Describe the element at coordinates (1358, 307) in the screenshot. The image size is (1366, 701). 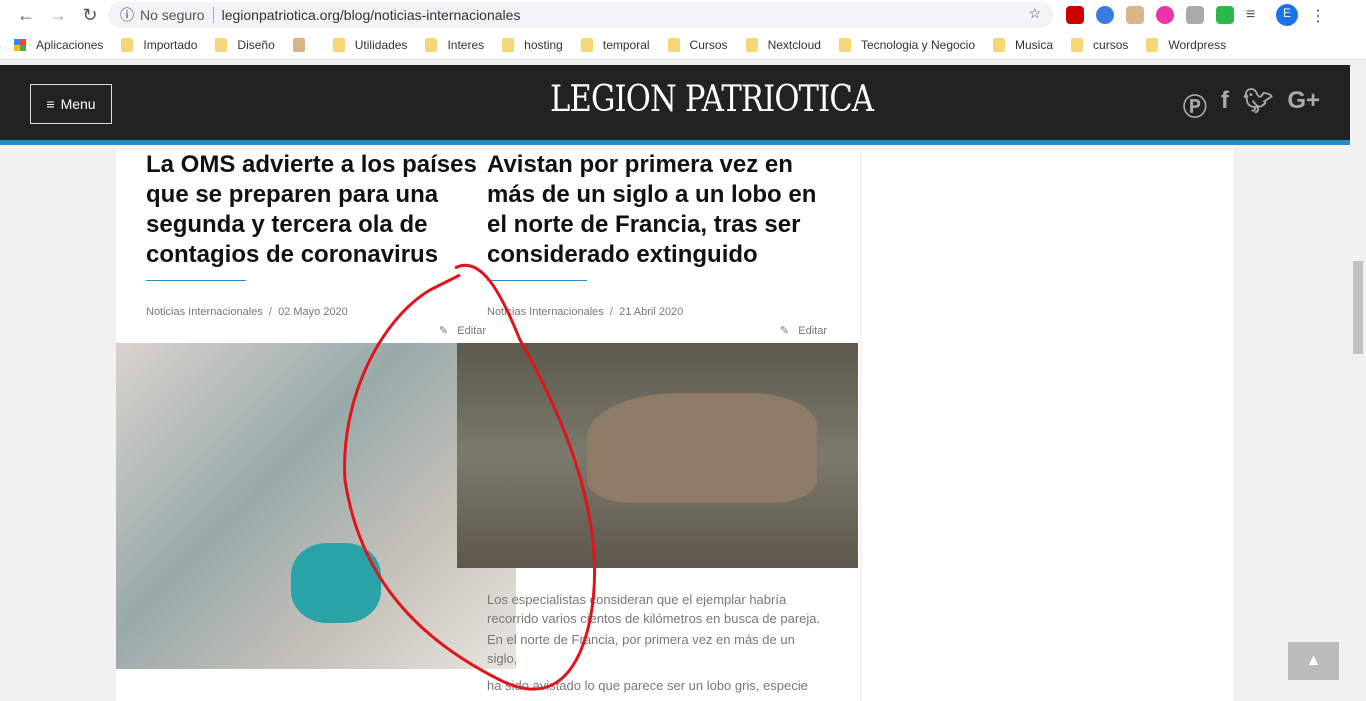
I see `scrollbar-thumb` at that location.